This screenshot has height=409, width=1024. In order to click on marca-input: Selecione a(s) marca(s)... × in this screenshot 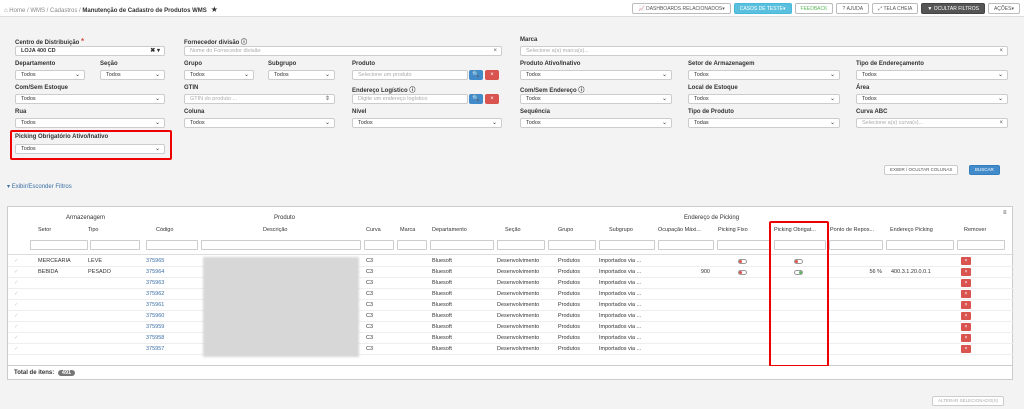, I will do `click(764, 51)`.